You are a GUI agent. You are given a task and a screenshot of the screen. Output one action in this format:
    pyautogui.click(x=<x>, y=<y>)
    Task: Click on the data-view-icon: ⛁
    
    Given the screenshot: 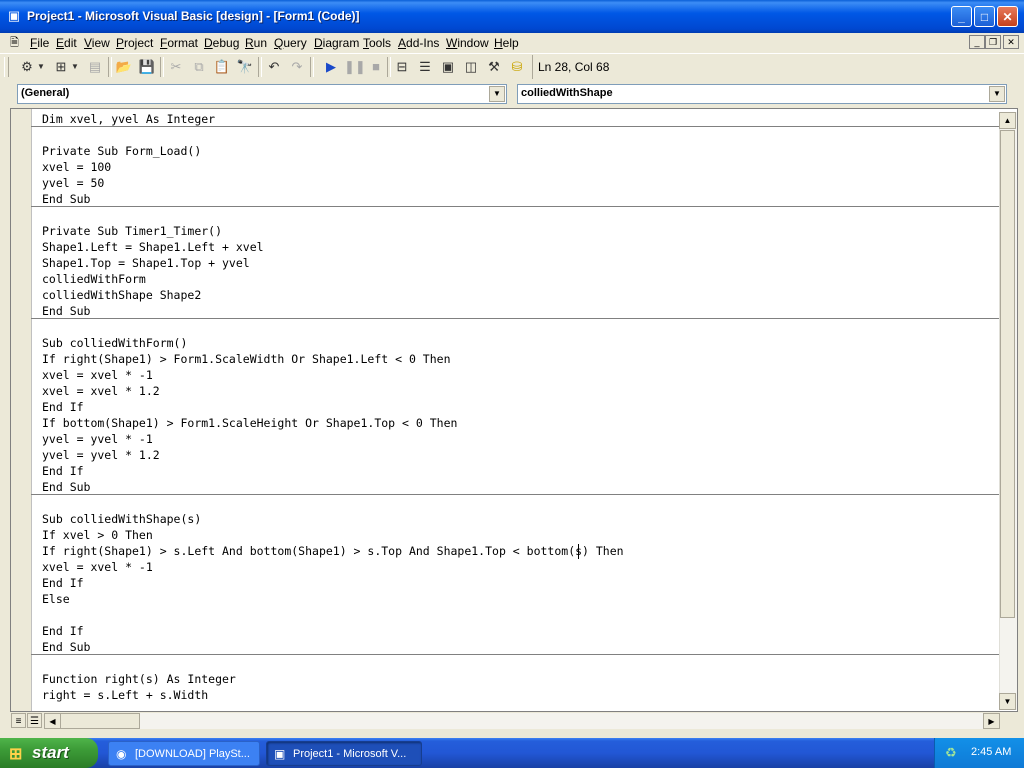 What is the action you would take?
    pyautogui.click(x=517, y=67)
    